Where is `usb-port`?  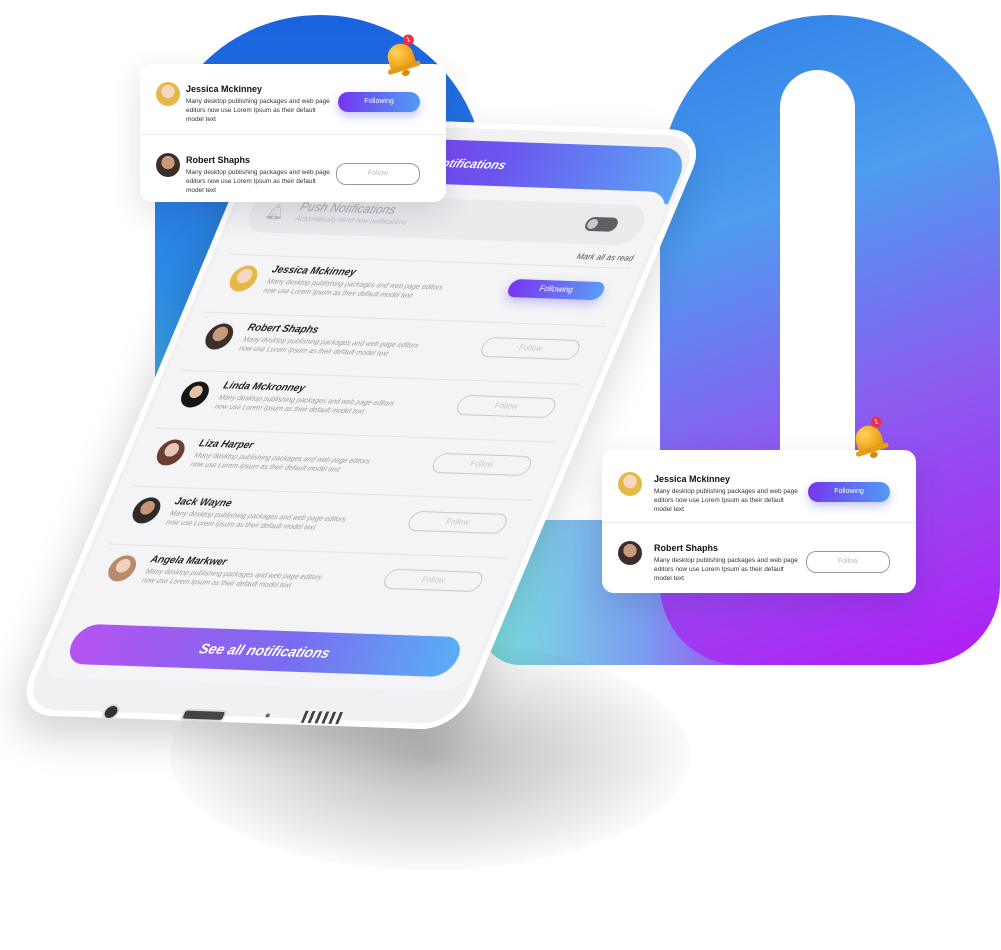 usb-port is located at coordinates (203, 715).